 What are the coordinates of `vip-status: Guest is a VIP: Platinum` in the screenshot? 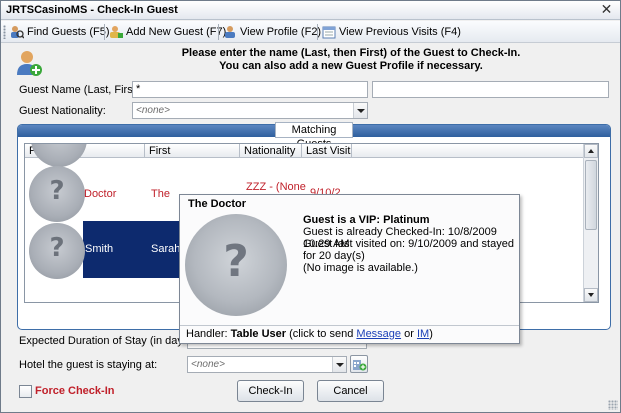 It's located at (366, 220).